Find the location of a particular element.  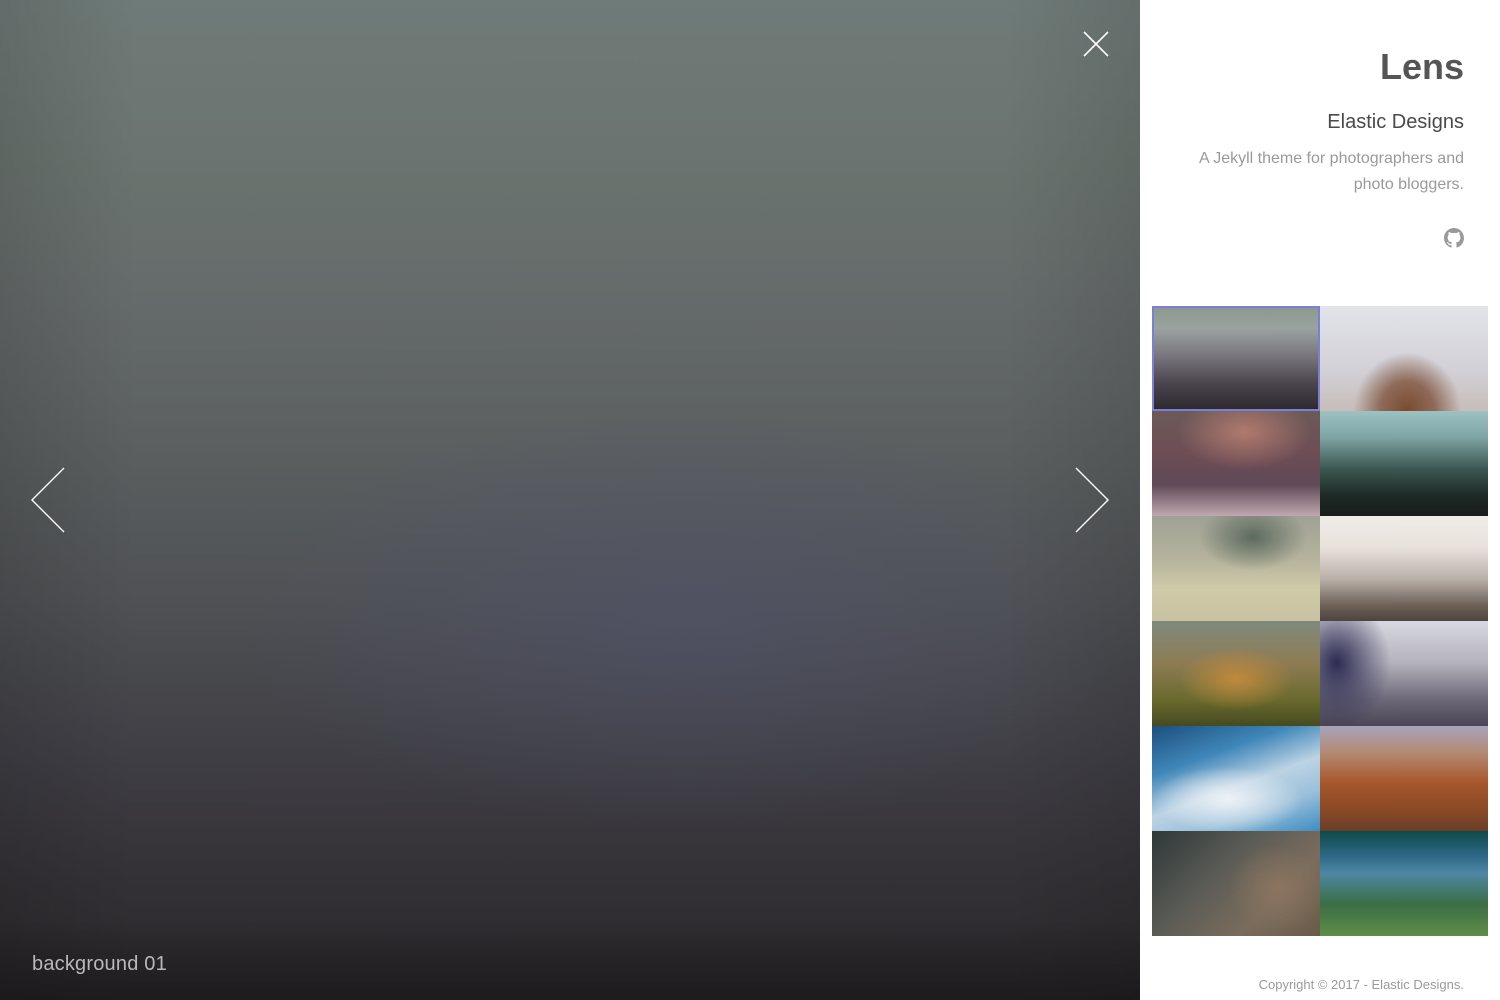

close-button is located at coordinates (1096, 44).